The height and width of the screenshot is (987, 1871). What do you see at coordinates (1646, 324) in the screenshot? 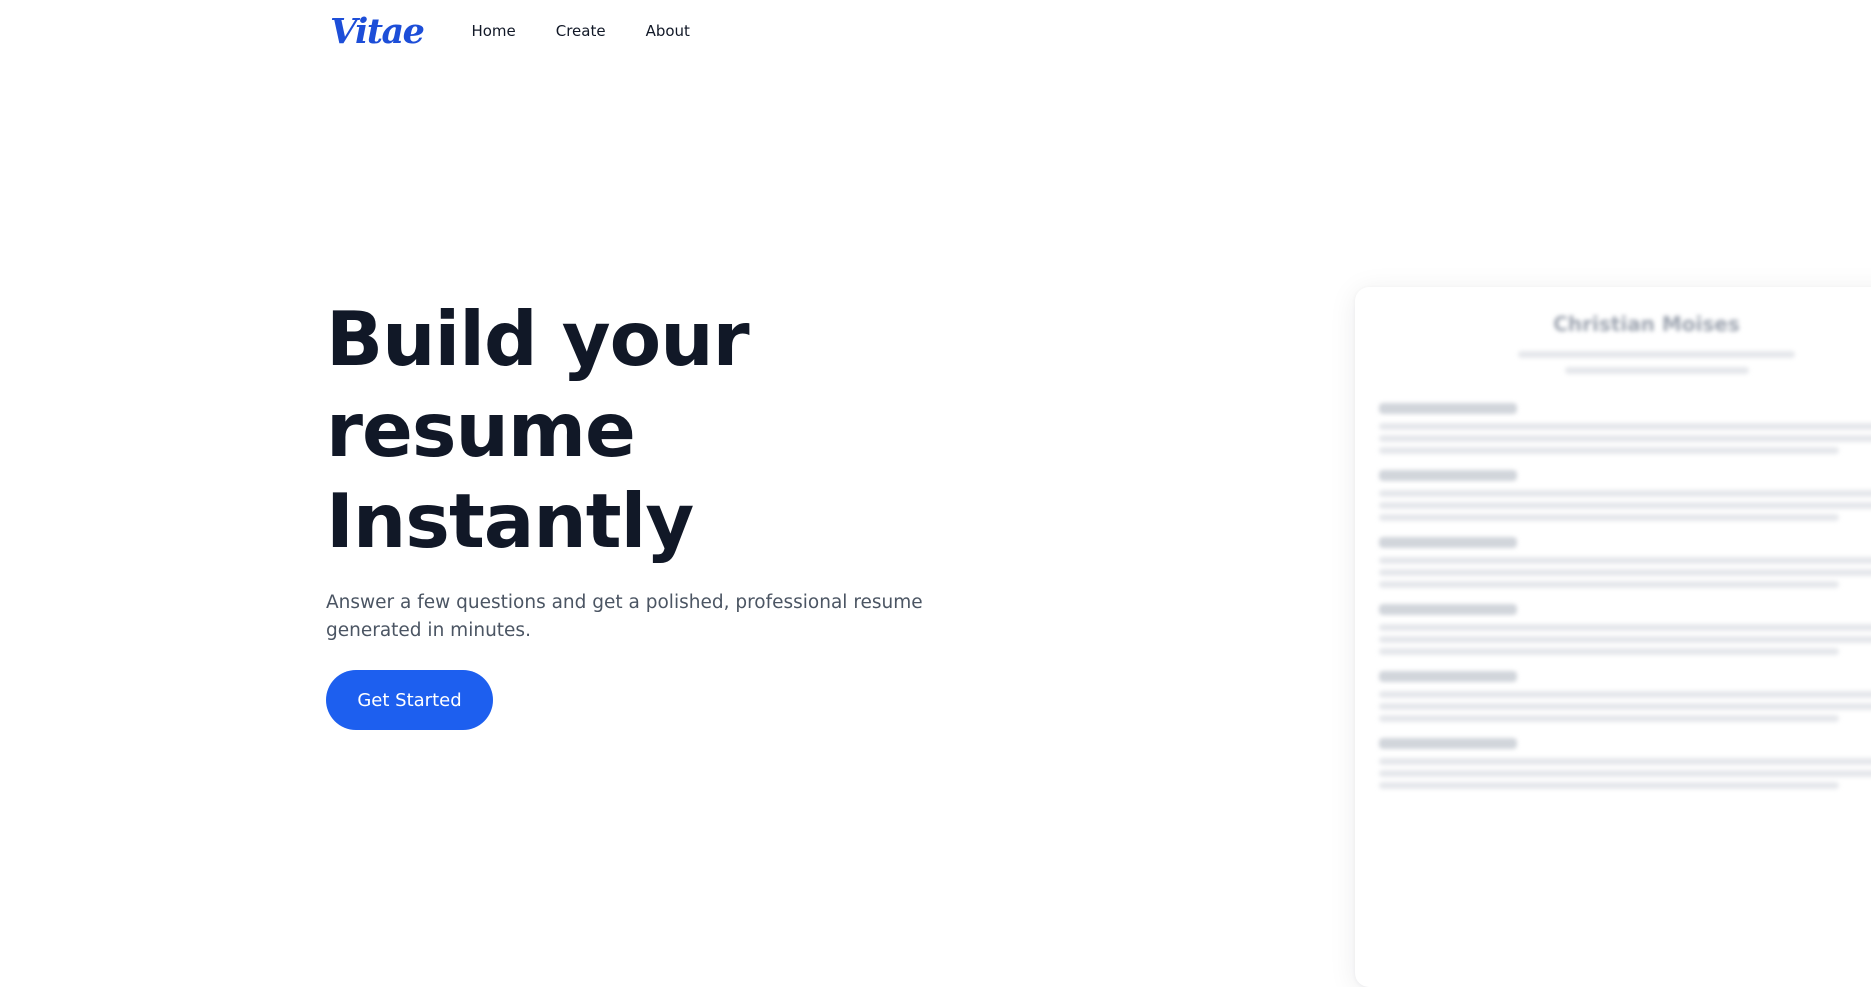
I see `resume-preview-name: Christian Moises` at bounding box center [1646, 324].